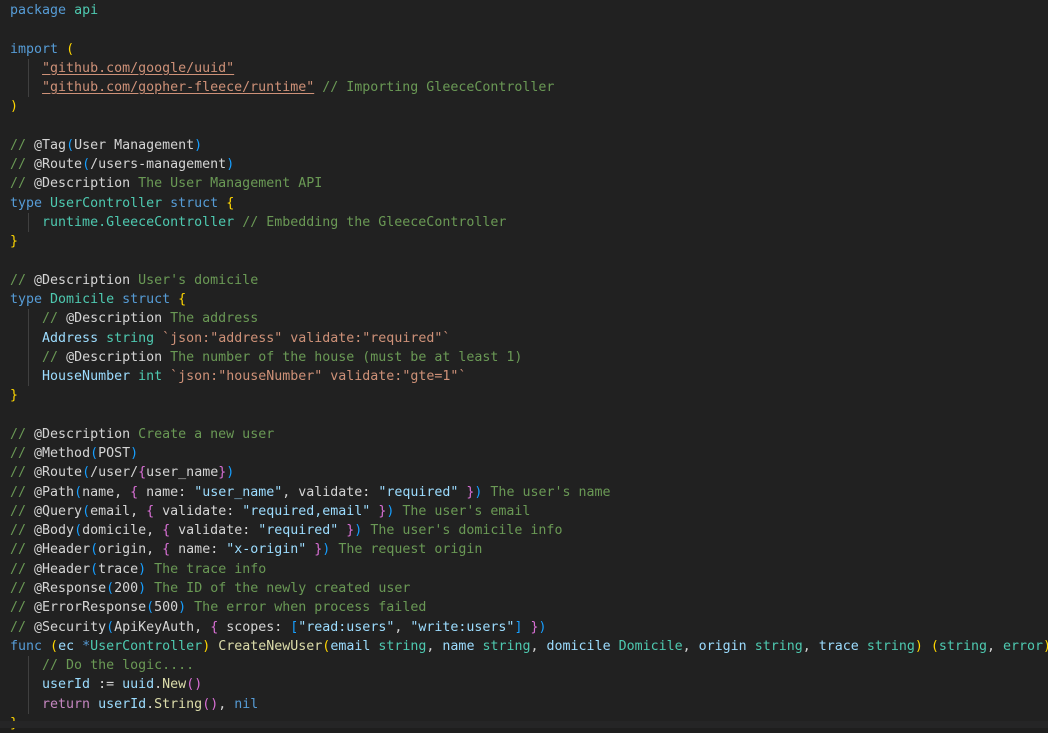  I want to click on annotation-description: @Description, so click(114, 319).